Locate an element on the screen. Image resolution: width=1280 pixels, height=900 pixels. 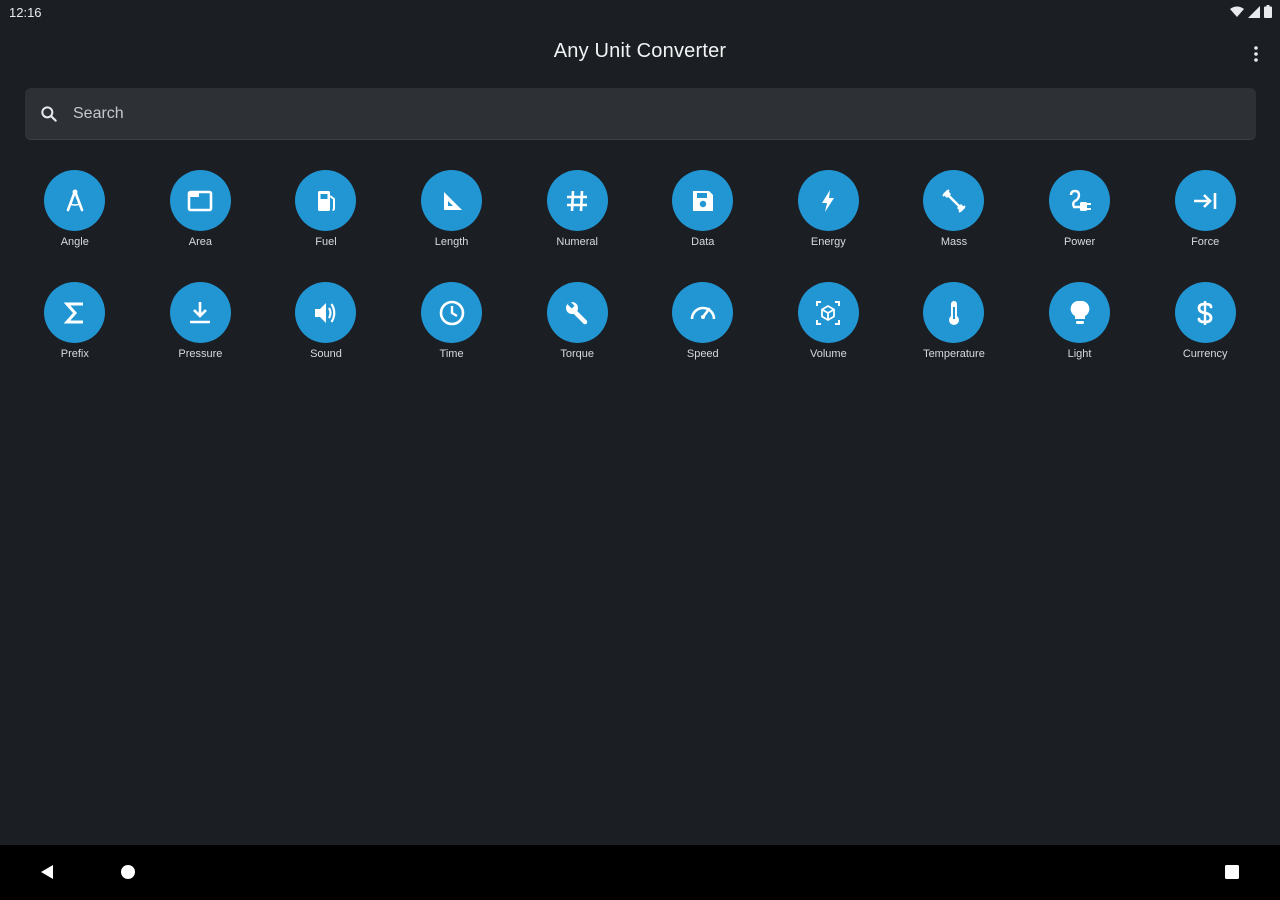
category-energy: Energy is located at coordinates (829, 209).